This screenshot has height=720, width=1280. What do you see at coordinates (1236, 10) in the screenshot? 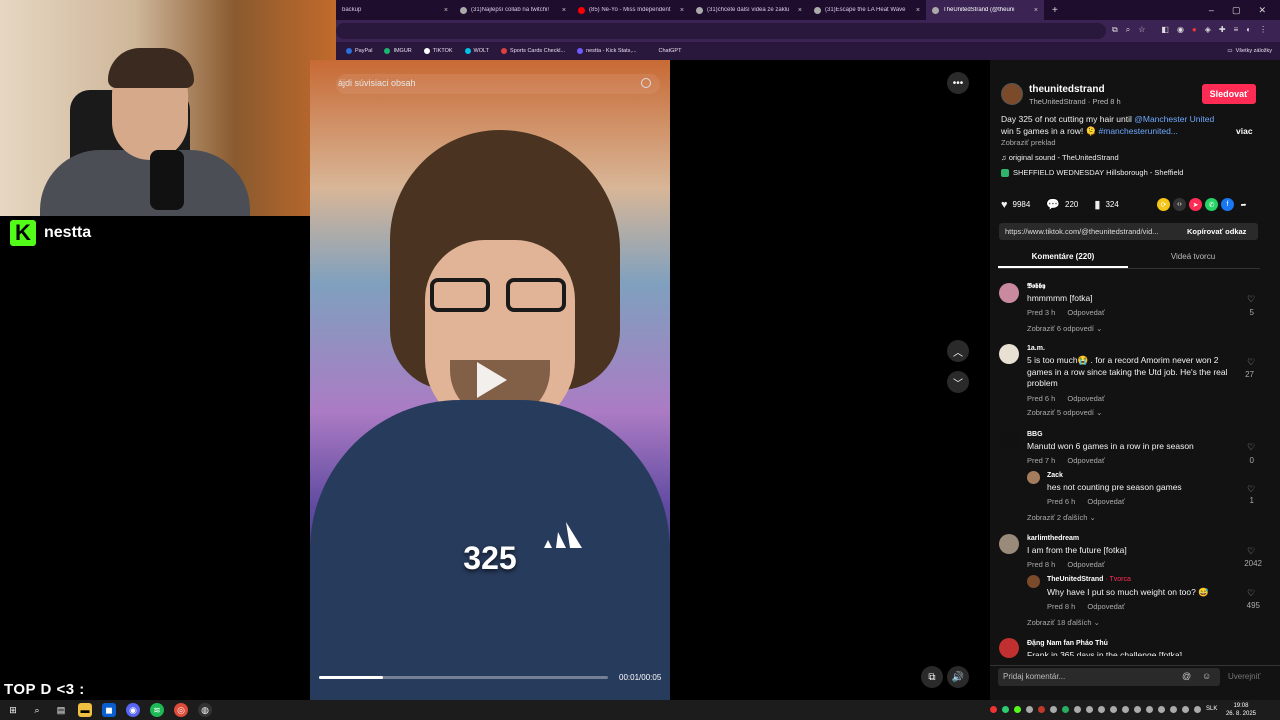
I see `maximize-icon: ▢` at bounding box center [1236, 10].